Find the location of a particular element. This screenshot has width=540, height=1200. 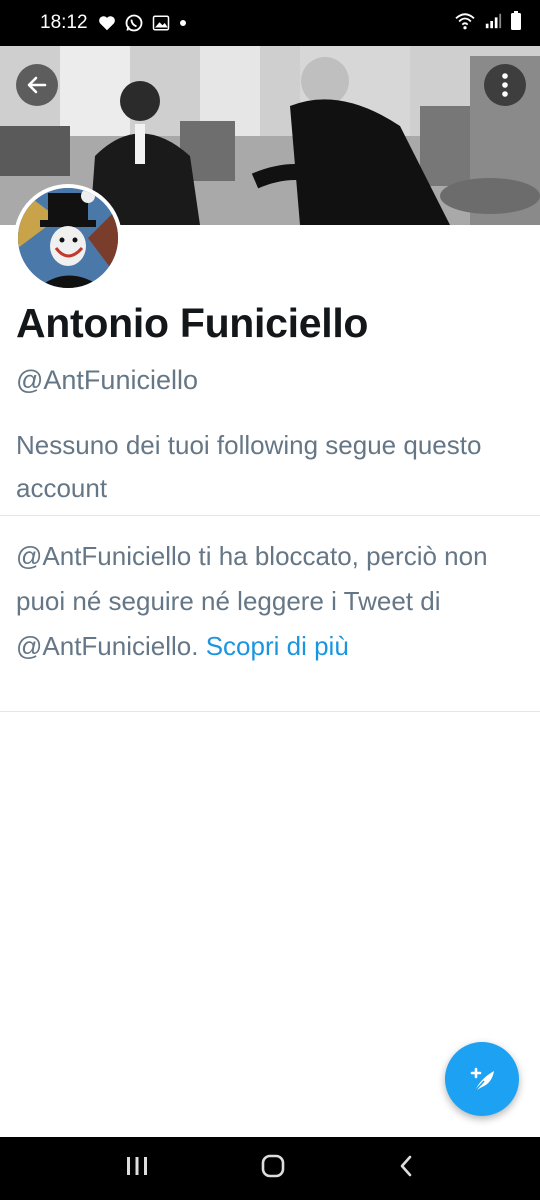

compose-tweet-button is located at coordinates (482, 1079).